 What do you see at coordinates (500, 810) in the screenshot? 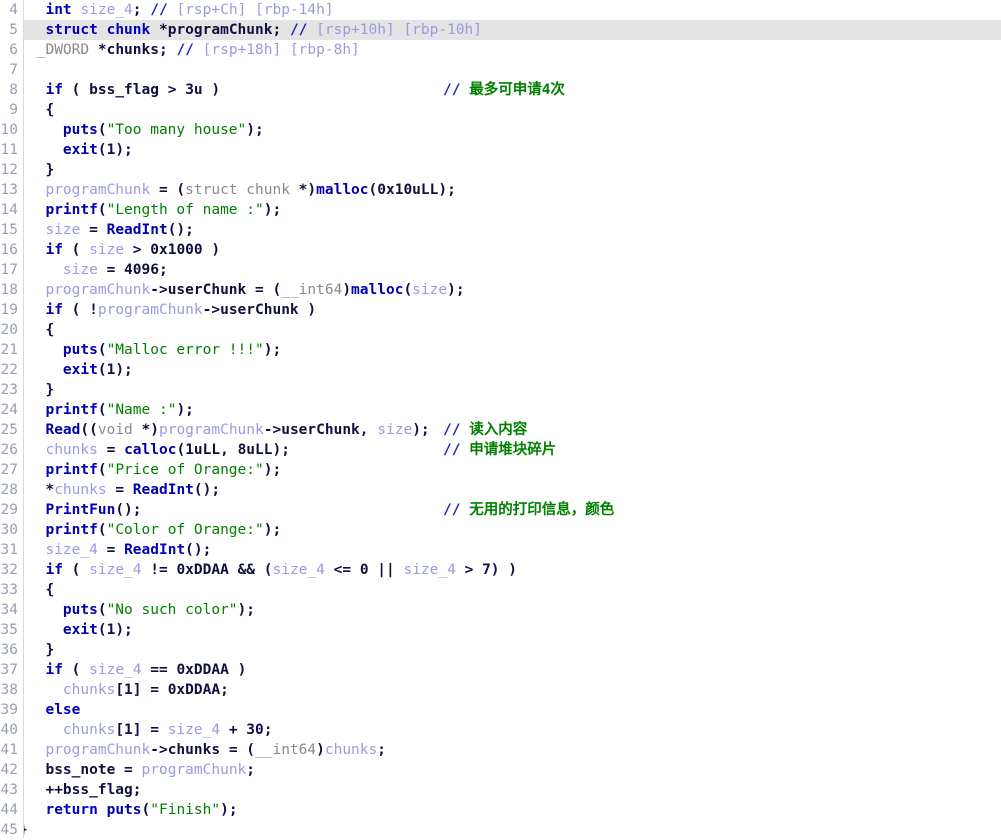
I see `code-line: return puts("Finish");` at bounding box center [500, 810].